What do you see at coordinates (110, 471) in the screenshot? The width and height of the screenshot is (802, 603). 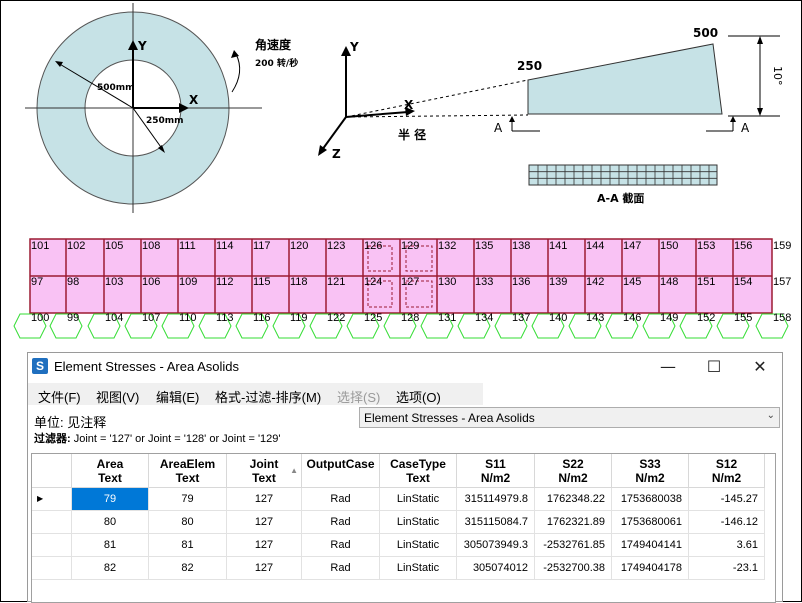 I see `column-header: Area Text` at bounding box center [110, 471].